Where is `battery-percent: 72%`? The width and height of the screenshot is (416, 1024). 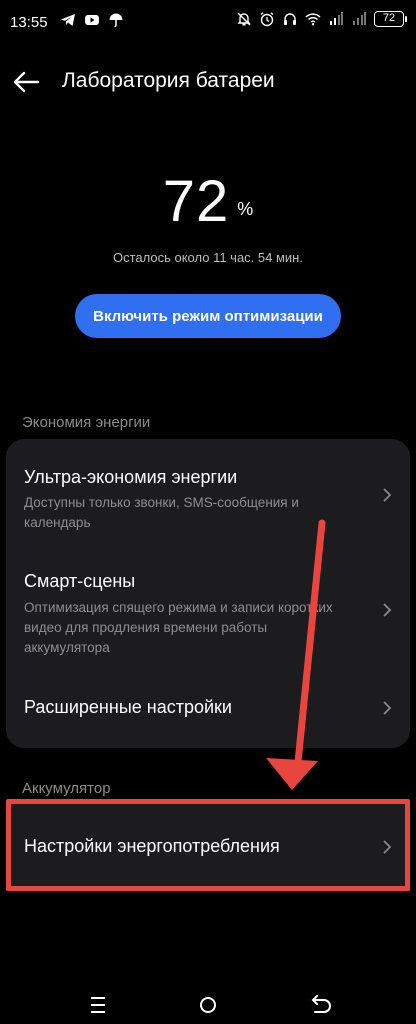
battery-percent: 72% is located at coordinates (208, 201).